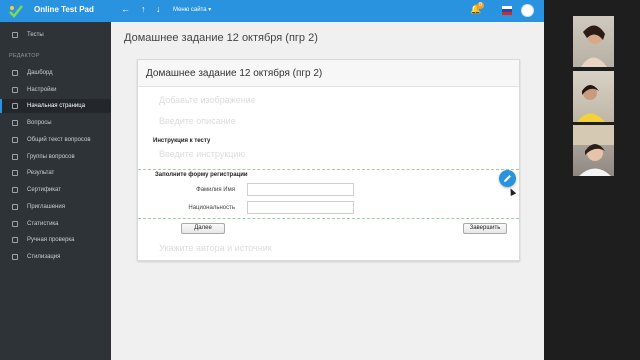  I want to click on questions-icon, so click(15, 123).